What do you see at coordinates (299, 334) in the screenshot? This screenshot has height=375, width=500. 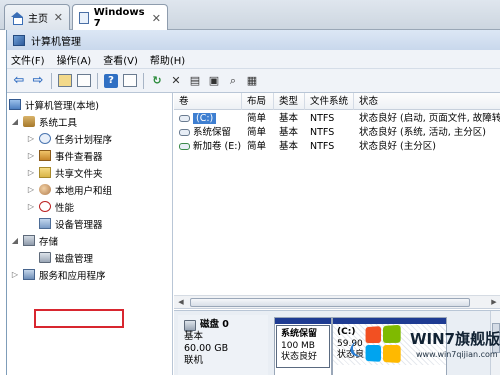 I see `partition-name: 系统保留` at bounding box center [299, 334].